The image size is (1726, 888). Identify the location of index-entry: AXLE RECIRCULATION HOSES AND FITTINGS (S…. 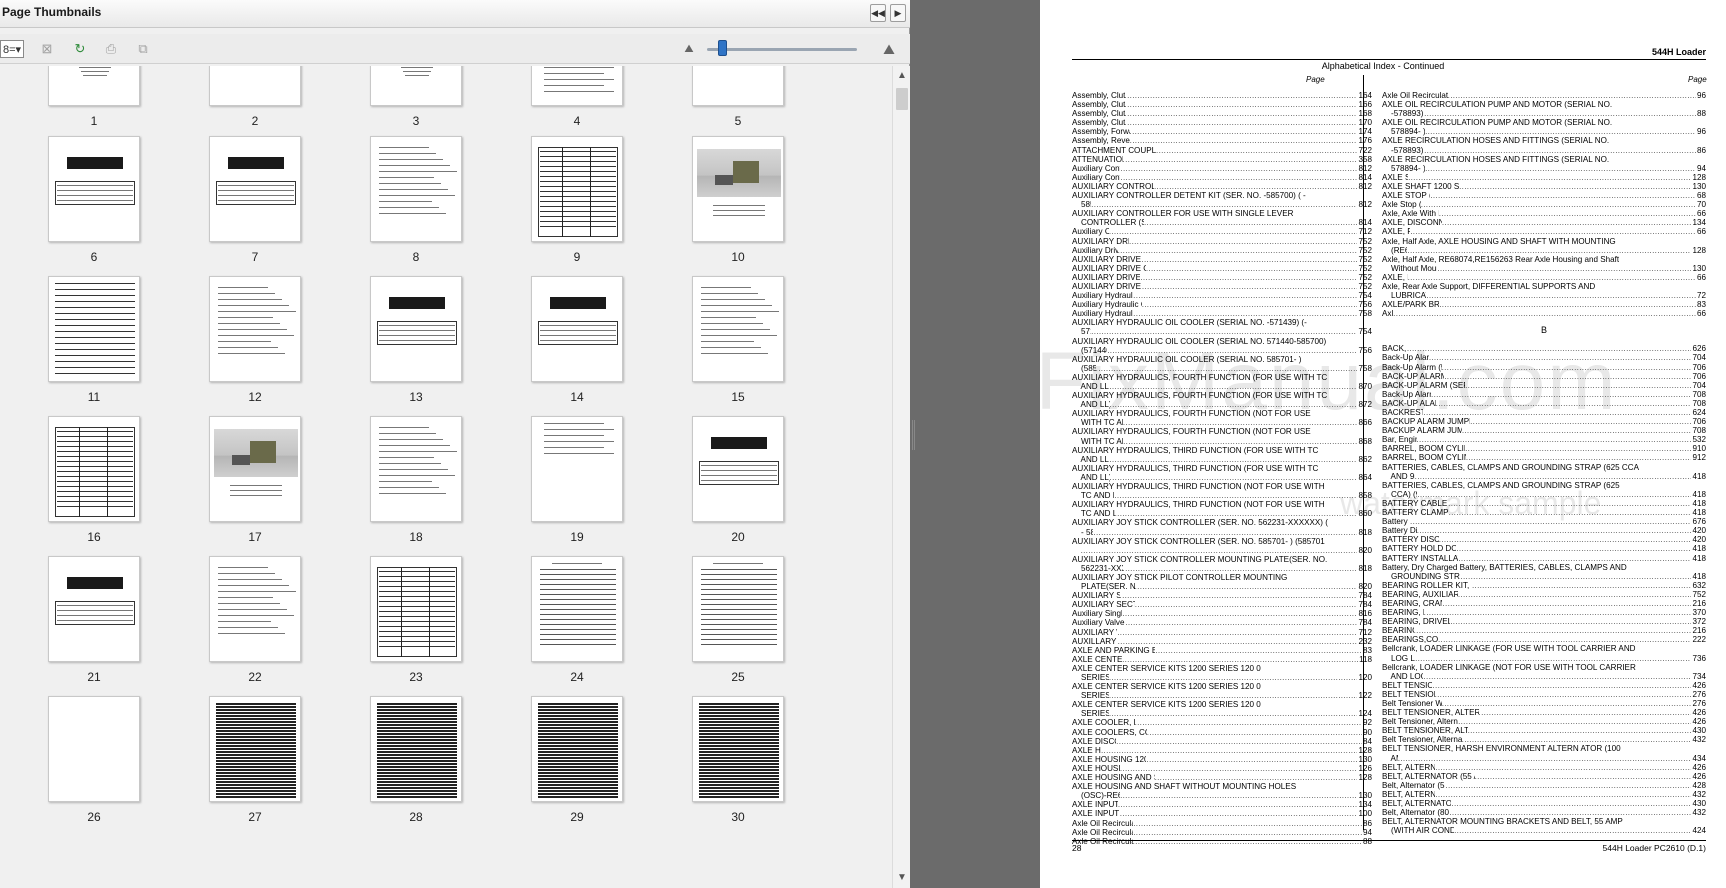
(1544, 140).